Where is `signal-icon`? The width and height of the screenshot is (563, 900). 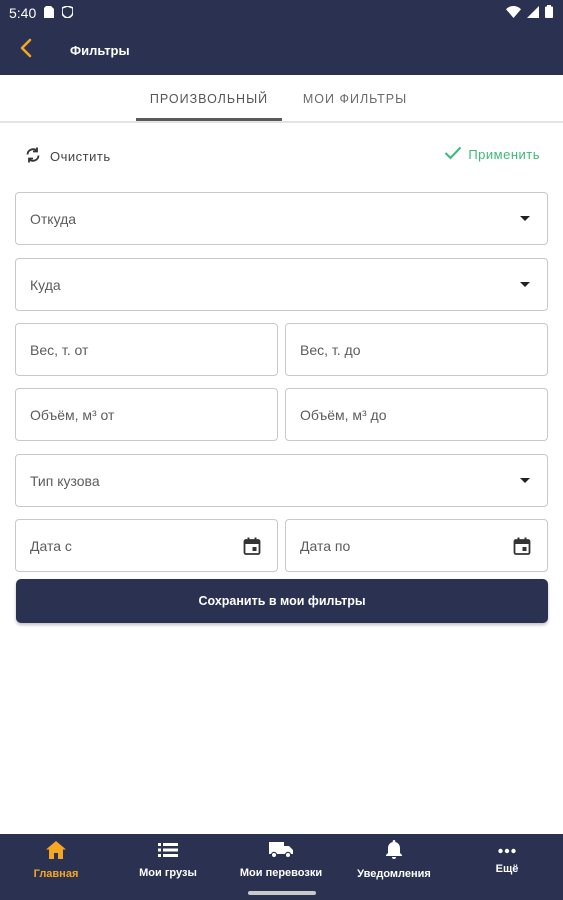 signal-icon is located at coordinates (533, 13).